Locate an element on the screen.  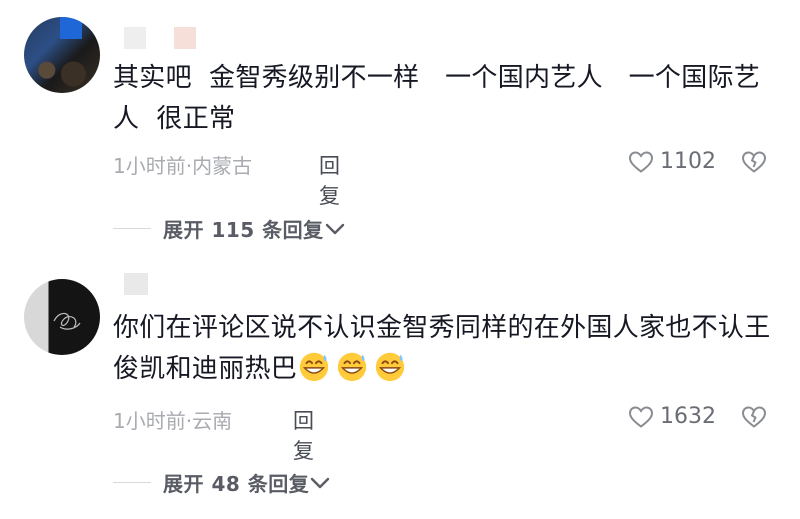
expand-replies-label: 展开 115 条回复 is located at coordinates (243, 230).